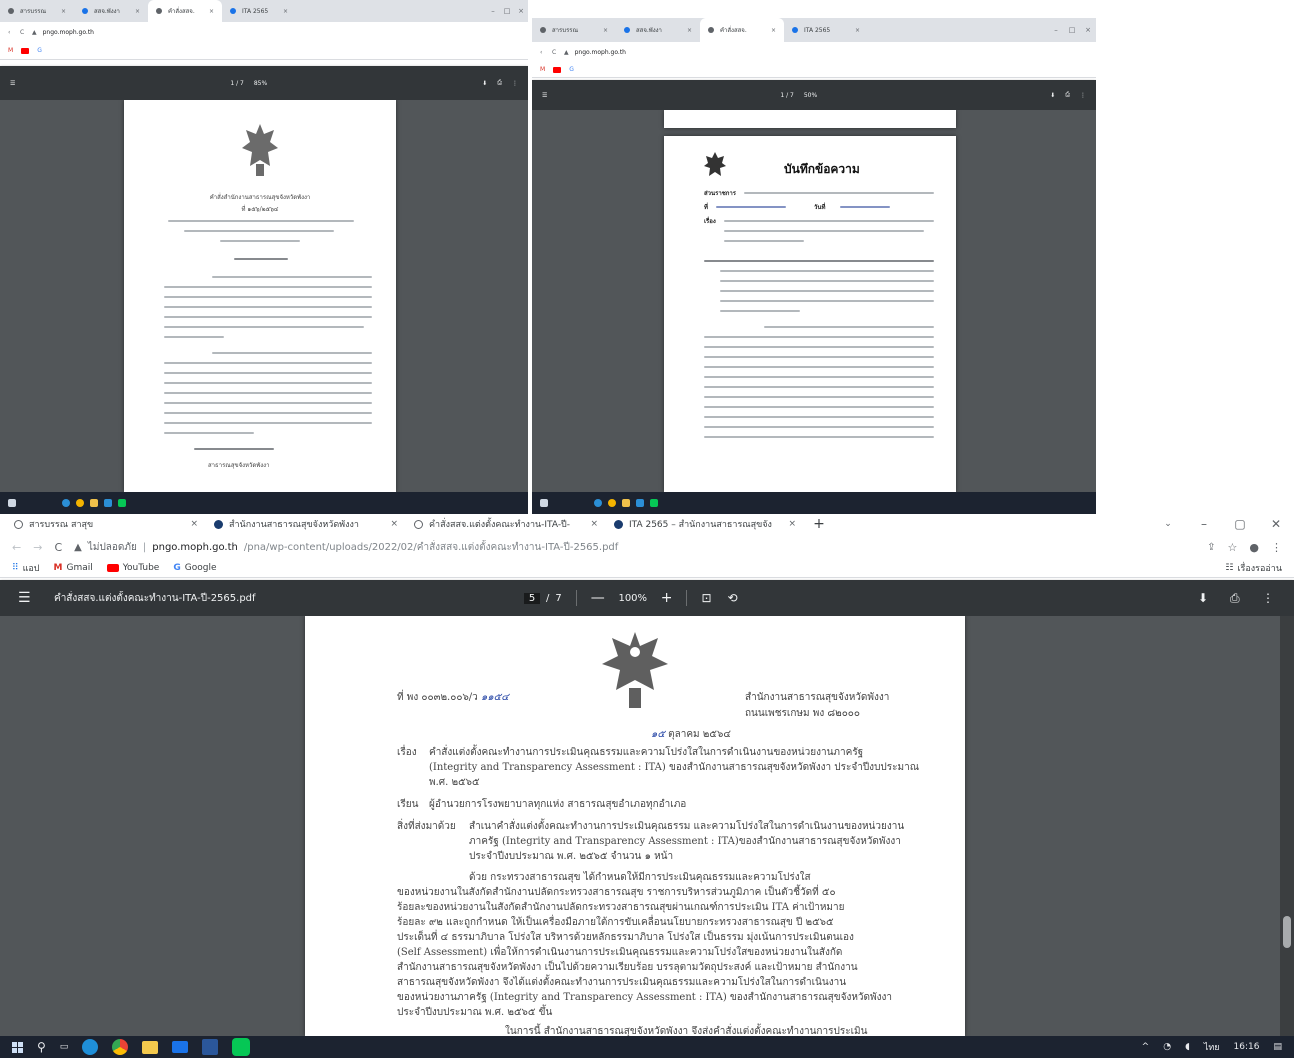  Describe the element at coordinates (1269, 598) in the screenshot. I see `more-options-icon: ⋮` at that location.